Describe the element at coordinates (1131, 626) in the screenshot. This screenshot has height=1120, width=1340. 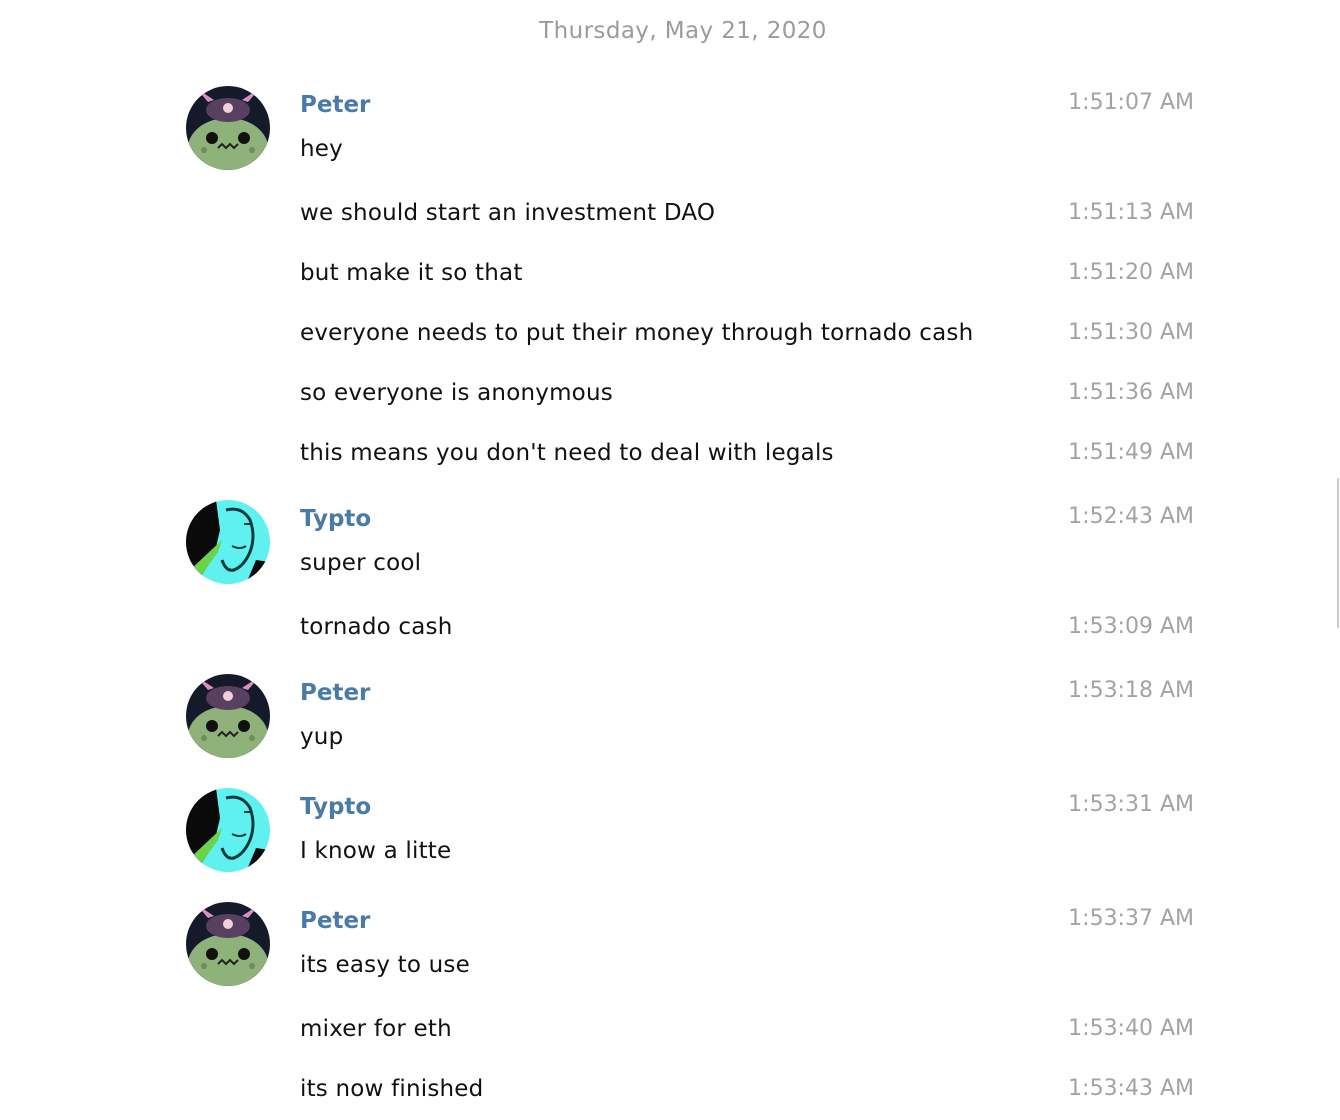
I see `message-timestamp: 1:53:09 AM` at that location.